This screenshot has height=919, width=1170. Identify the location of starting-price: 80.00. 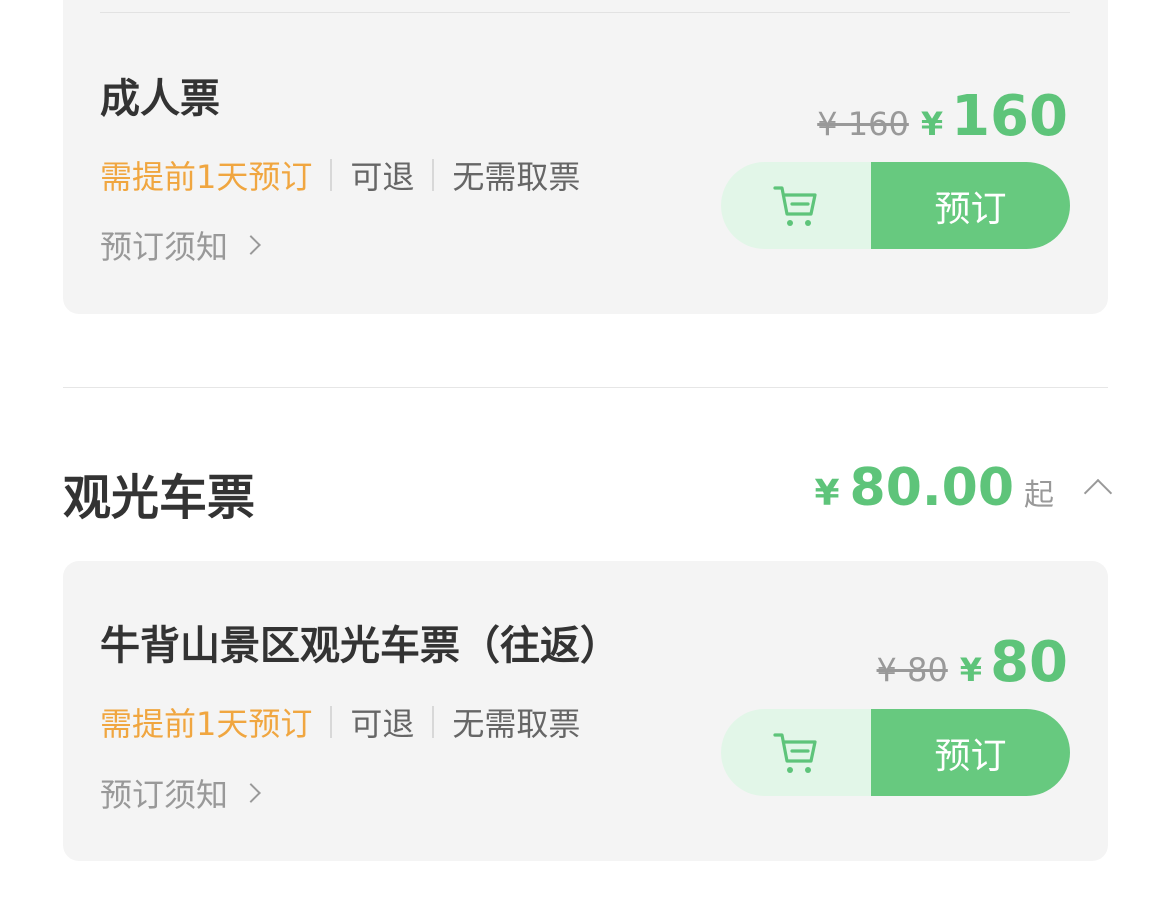
(931, 488).